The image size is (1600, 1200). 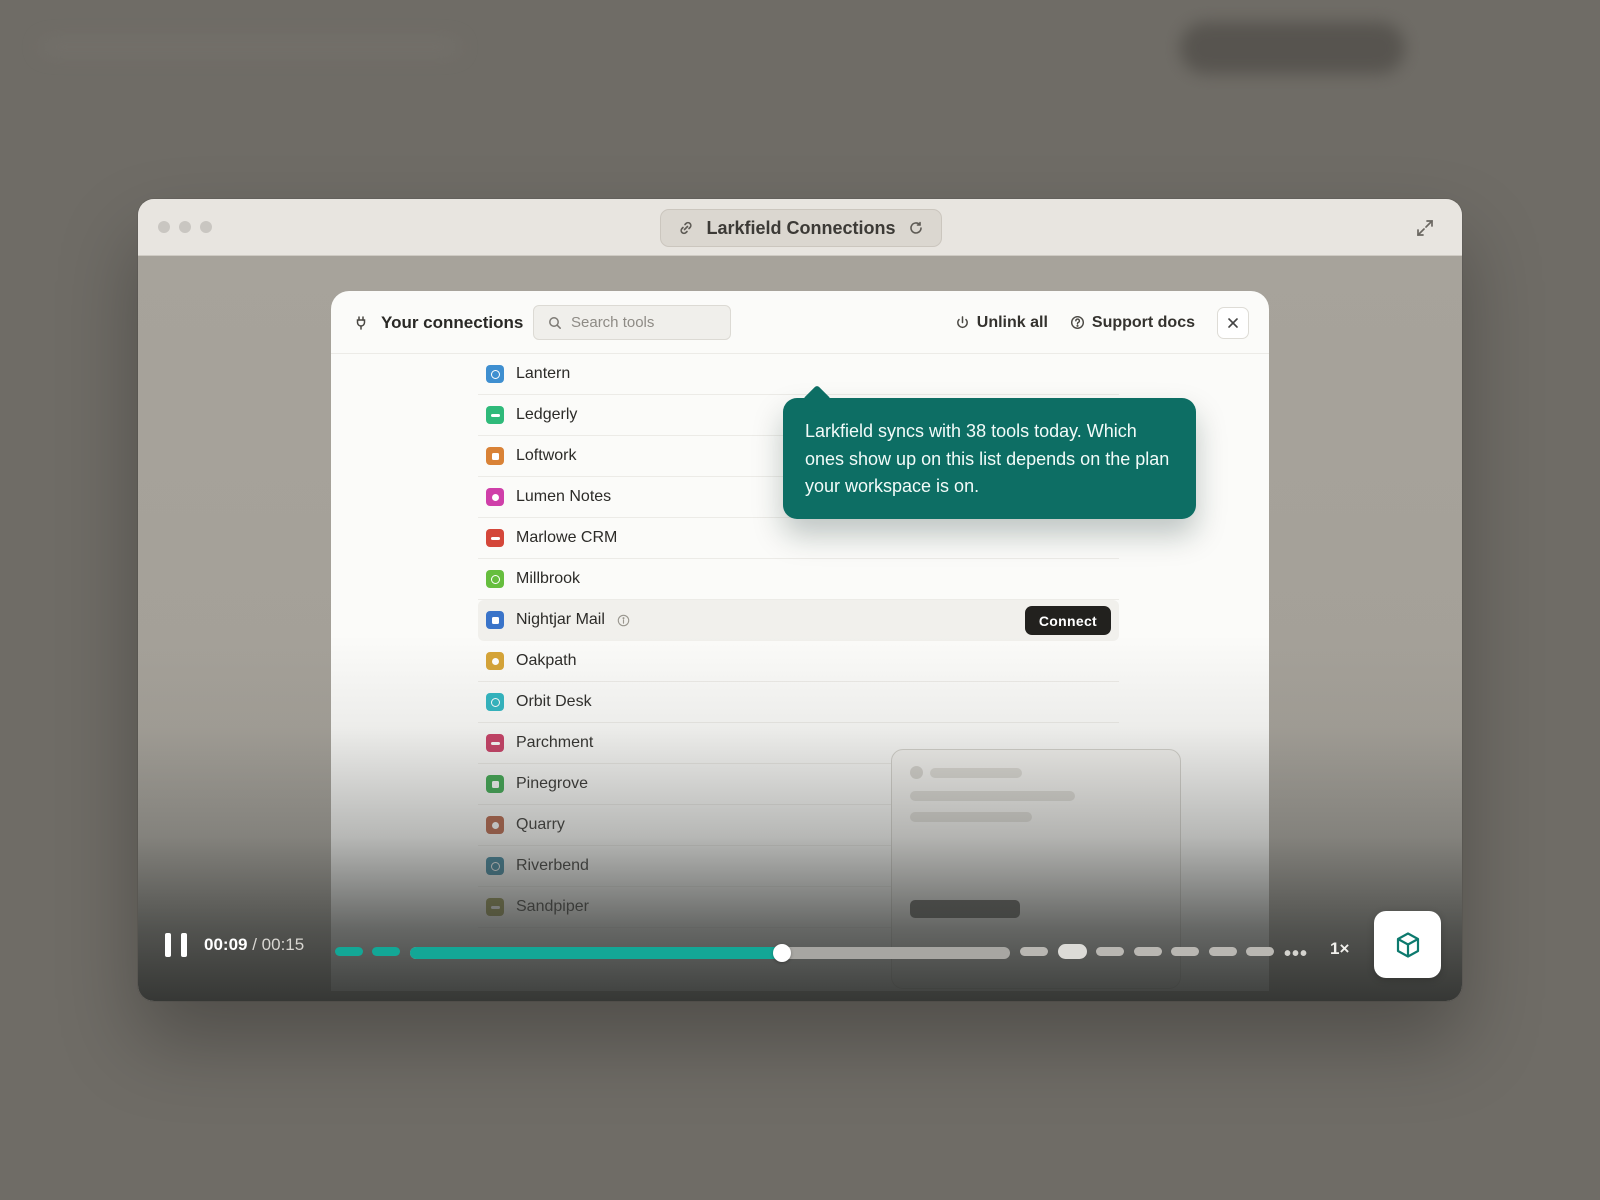 I want to click on background-blur, so click(x=250, y=47).